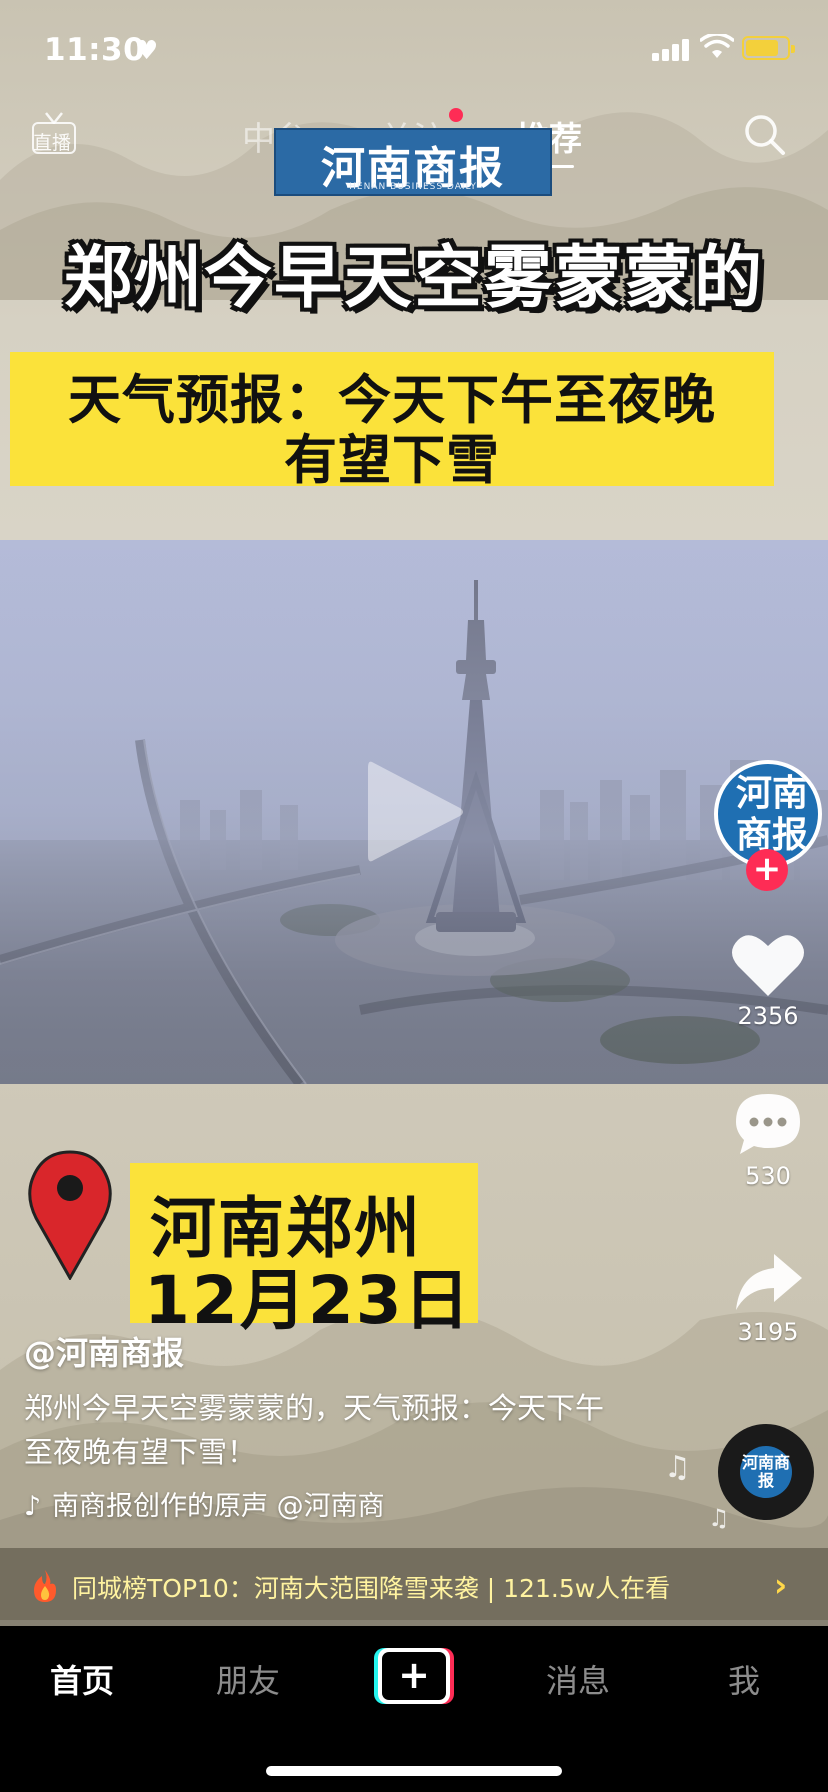 This screenshot has width=828, height=1792. Describe the element at coordinates (413, 278) in the screenshot. I see `video-headline: 郑州今早天空雾蒙蒙的` at that location.